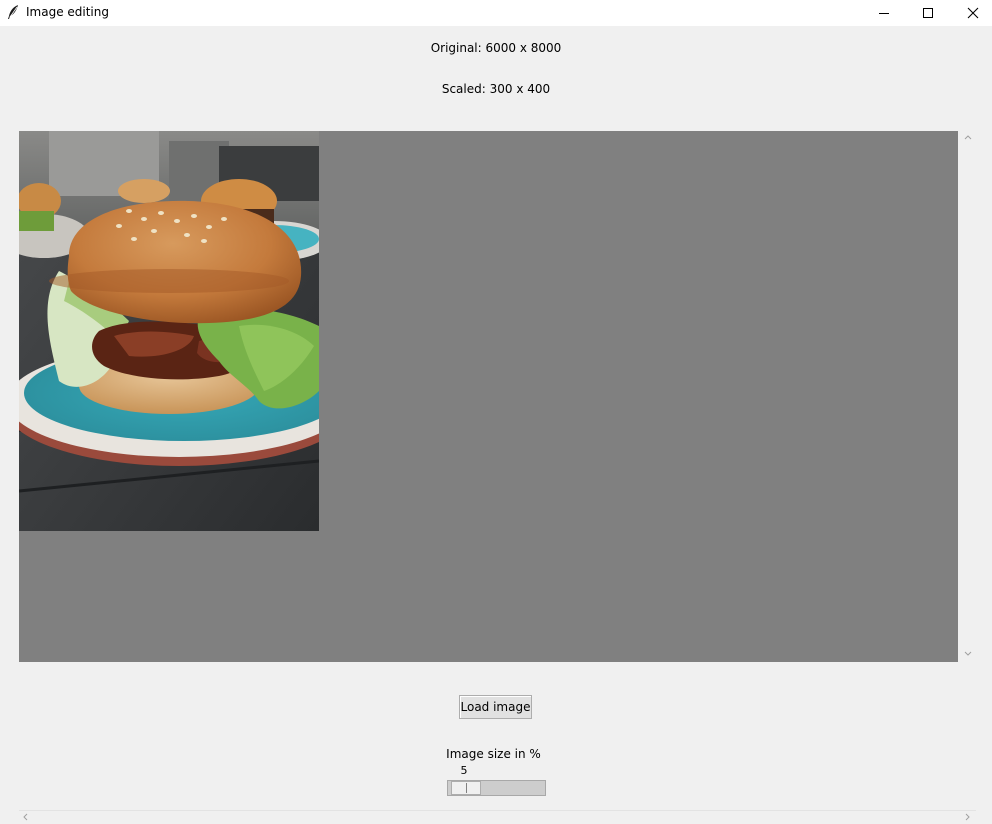 This screenshot has height=824, width=992. Describe the element at coordinates (496, 788) in the screenshot. I see `image-size-slider` at that location.